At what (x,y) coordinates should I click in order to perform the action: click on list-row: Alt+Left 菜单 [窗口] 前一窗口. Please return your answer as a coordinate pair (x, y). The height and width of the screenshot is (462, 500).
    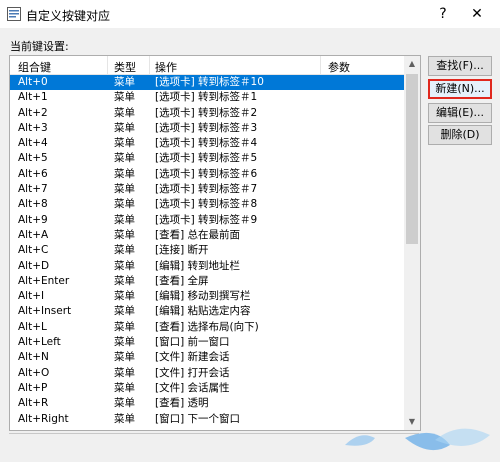
    Looking at the image, I should click on (207, 342).